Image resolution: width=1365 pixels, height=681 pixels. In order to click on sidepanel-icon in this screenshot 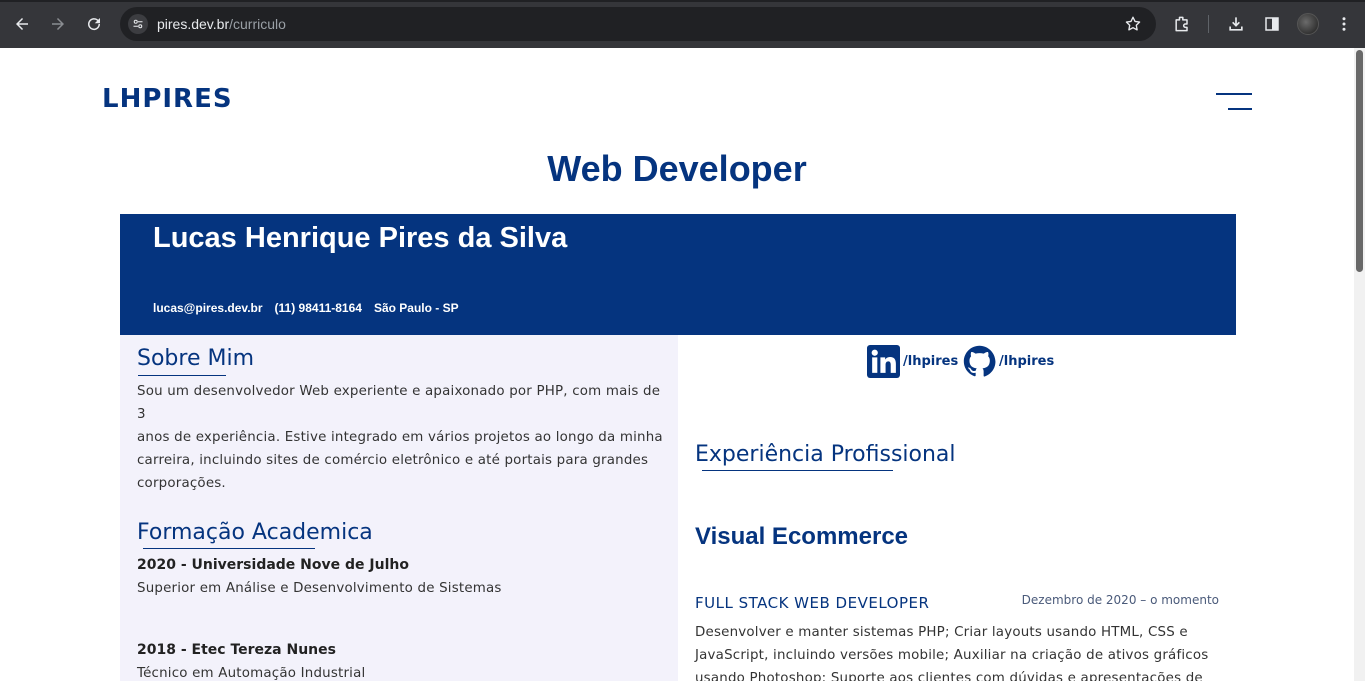, I will do `click(1272, 24)`.